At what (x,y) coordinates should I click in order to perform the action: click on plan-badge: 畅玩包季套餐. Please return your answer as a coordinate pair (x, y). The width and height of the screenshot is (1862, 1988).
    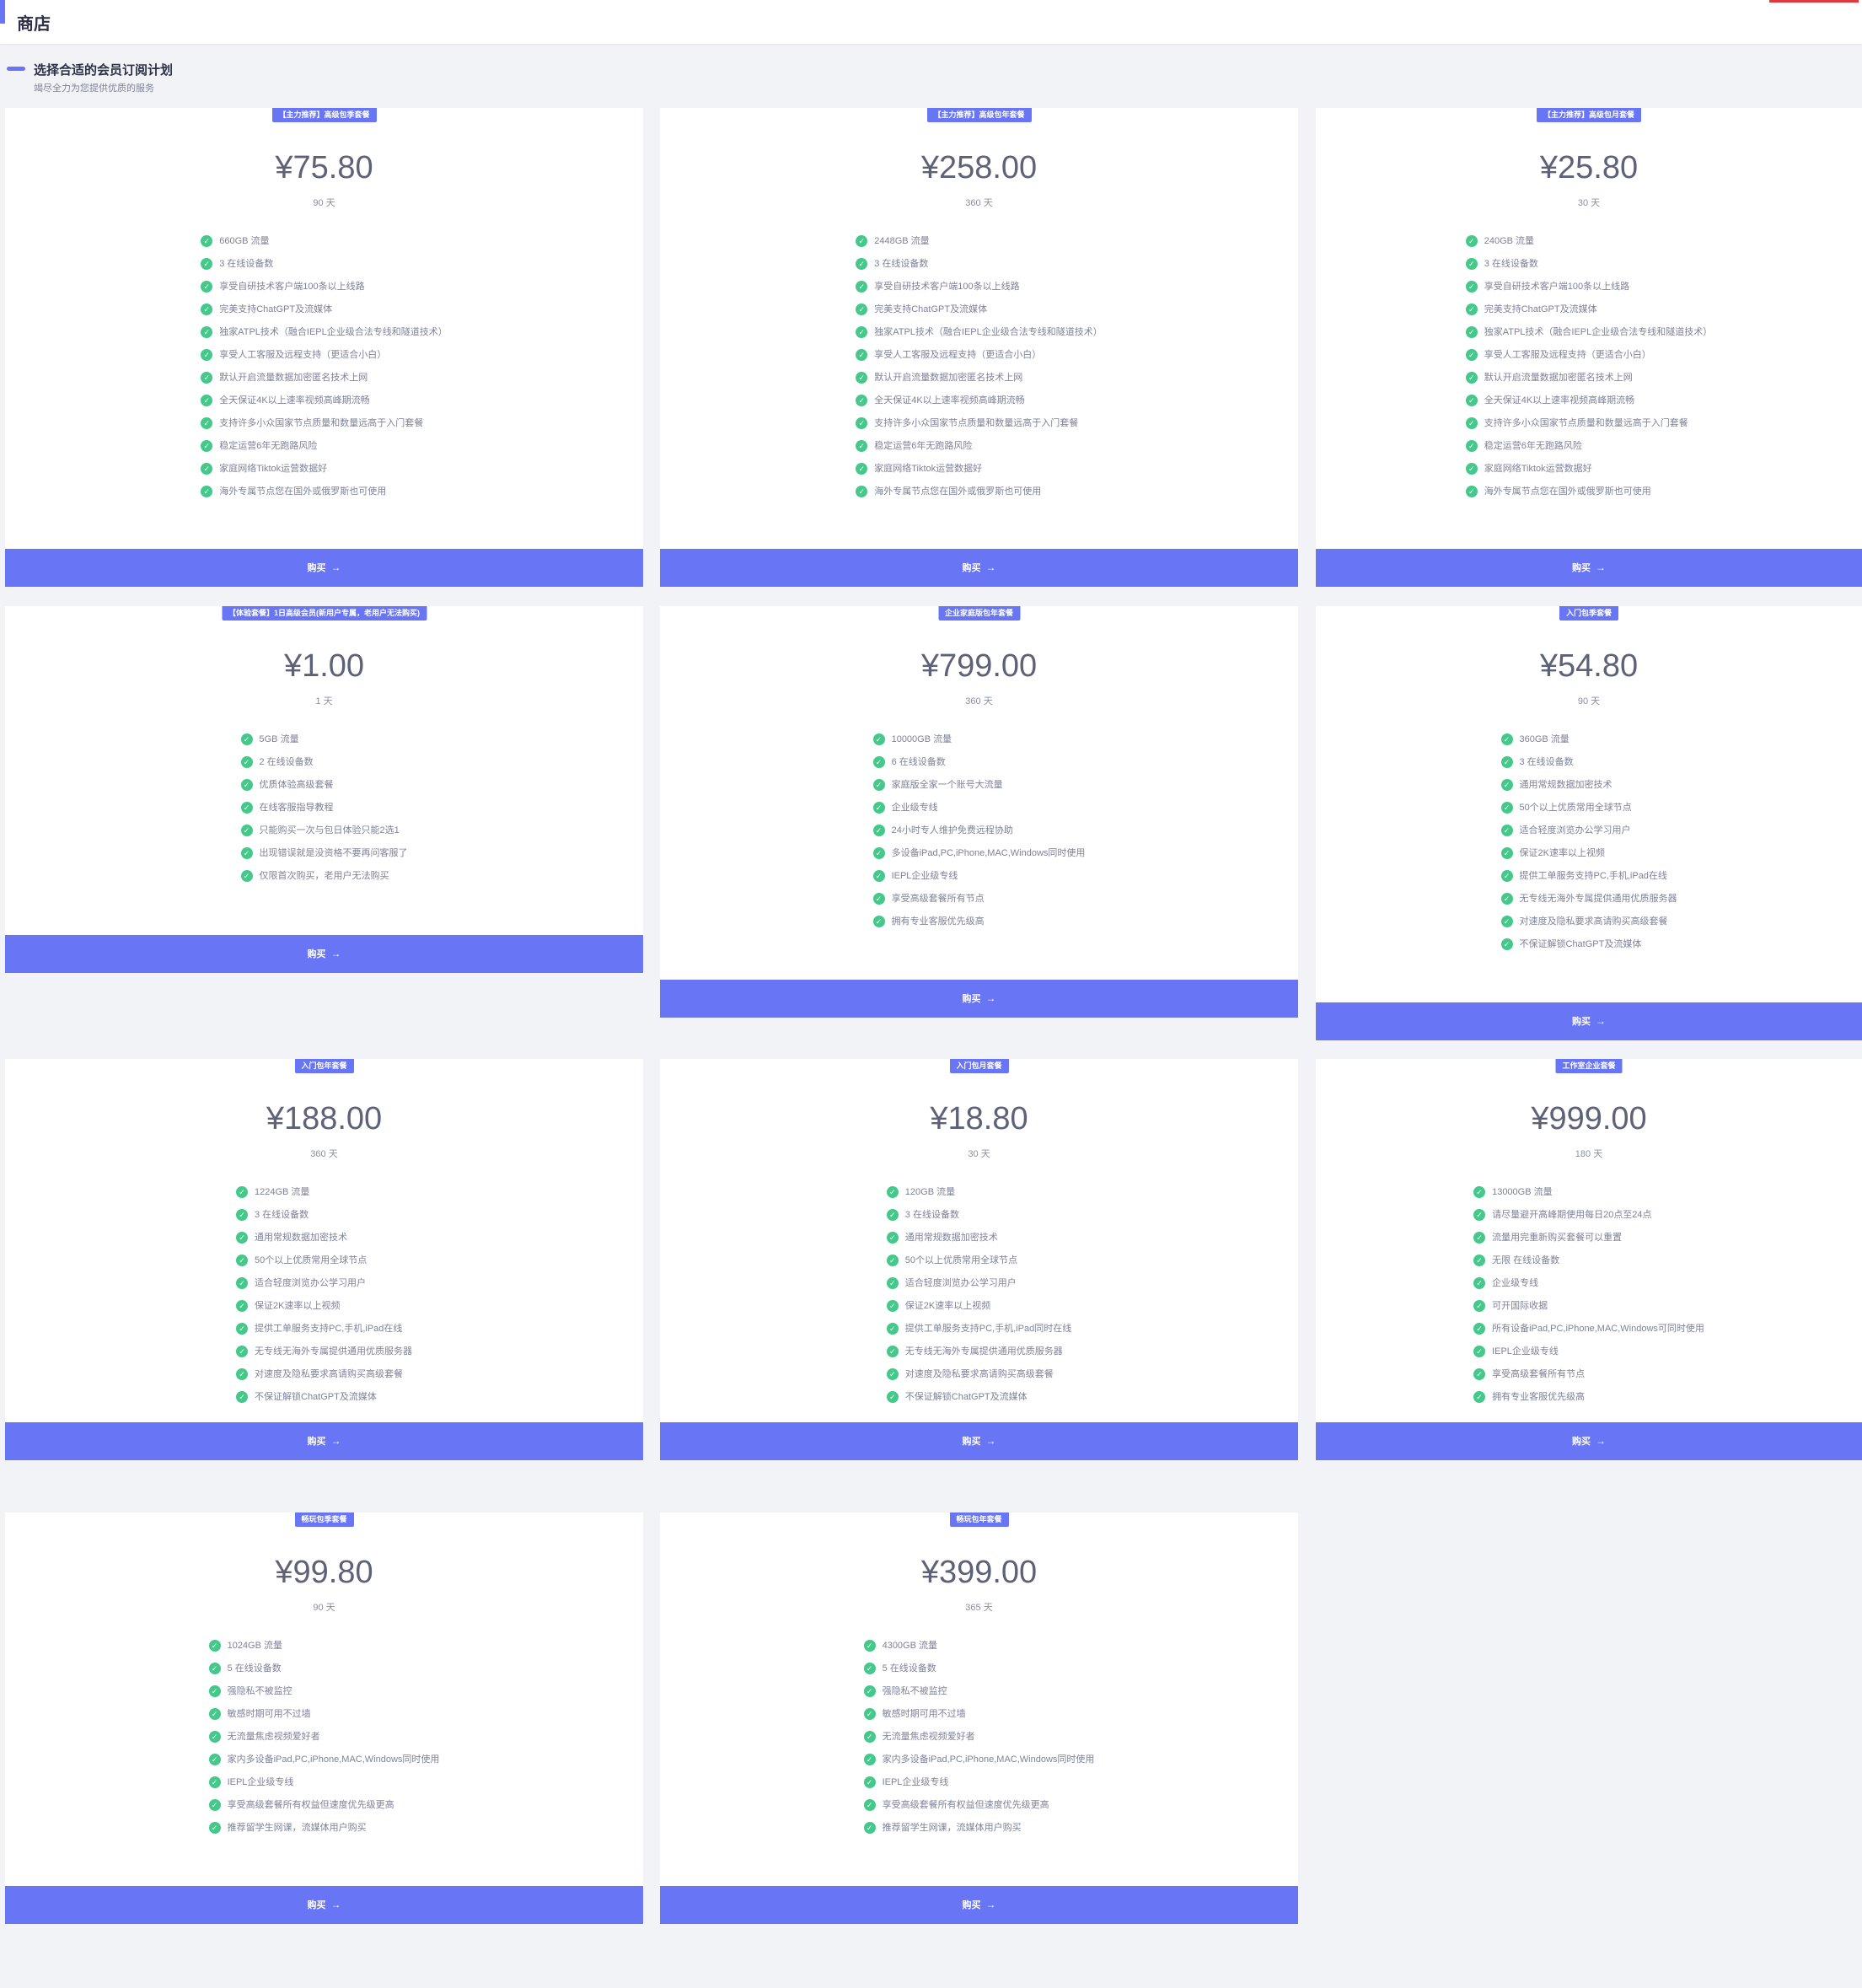
    Looking at the image, I should click on (324, 1519).